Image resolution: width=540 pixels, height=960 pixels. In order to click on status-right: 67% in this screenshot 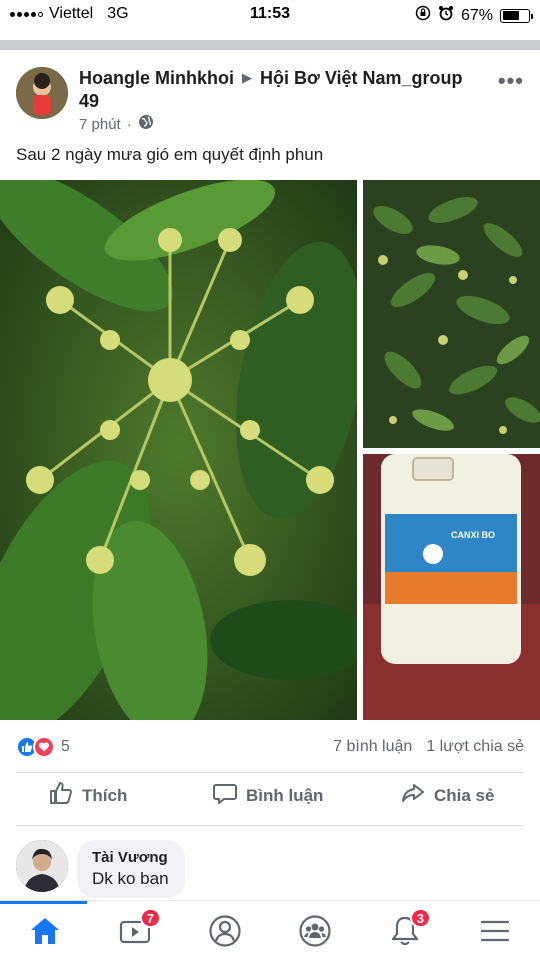, I will do `click(474, 15)`.